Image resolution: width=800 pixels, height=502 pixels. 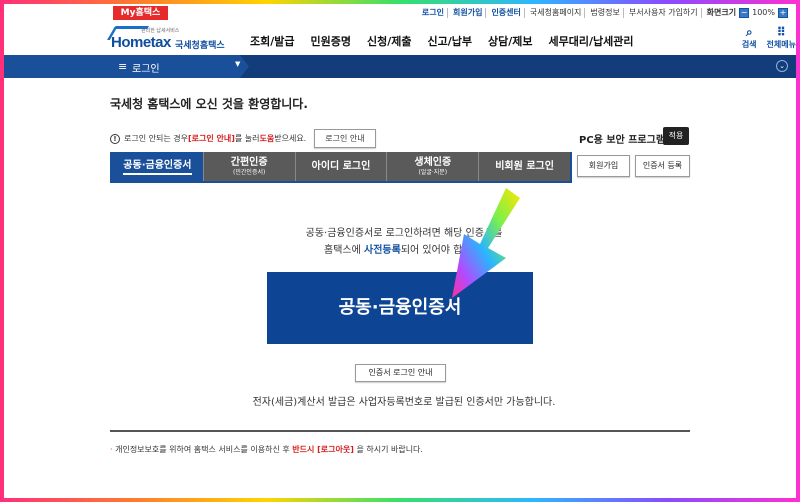 I want to click on desc-line-2-post: 되어 있어야 합니다., so click(x=442, y=250).